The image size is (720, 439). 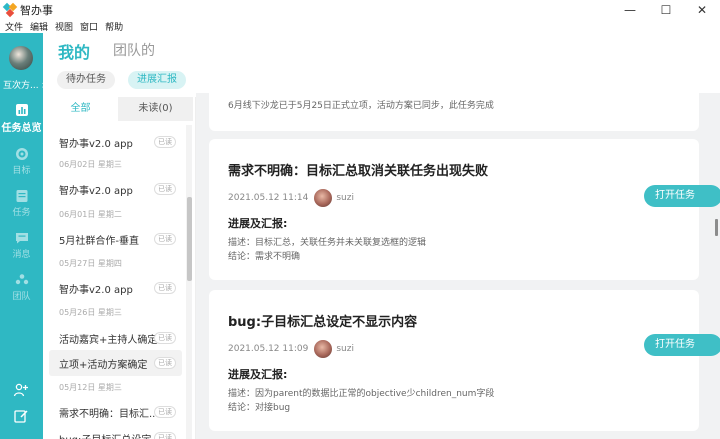 What do you see at coordinates (90, 312) in the screenshot?
I see `list-date: 05月26日 星期三` at bounding box center [90, 312].